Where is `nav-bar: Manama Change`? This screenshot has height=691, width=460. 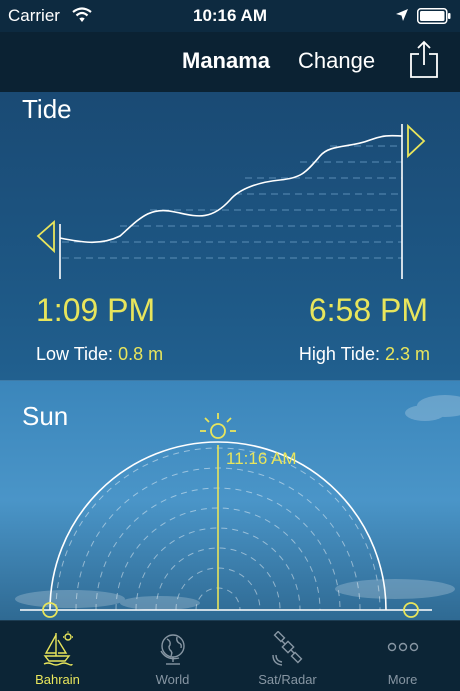 nav-bar: Manama Change is located at coordinates (230, 62).